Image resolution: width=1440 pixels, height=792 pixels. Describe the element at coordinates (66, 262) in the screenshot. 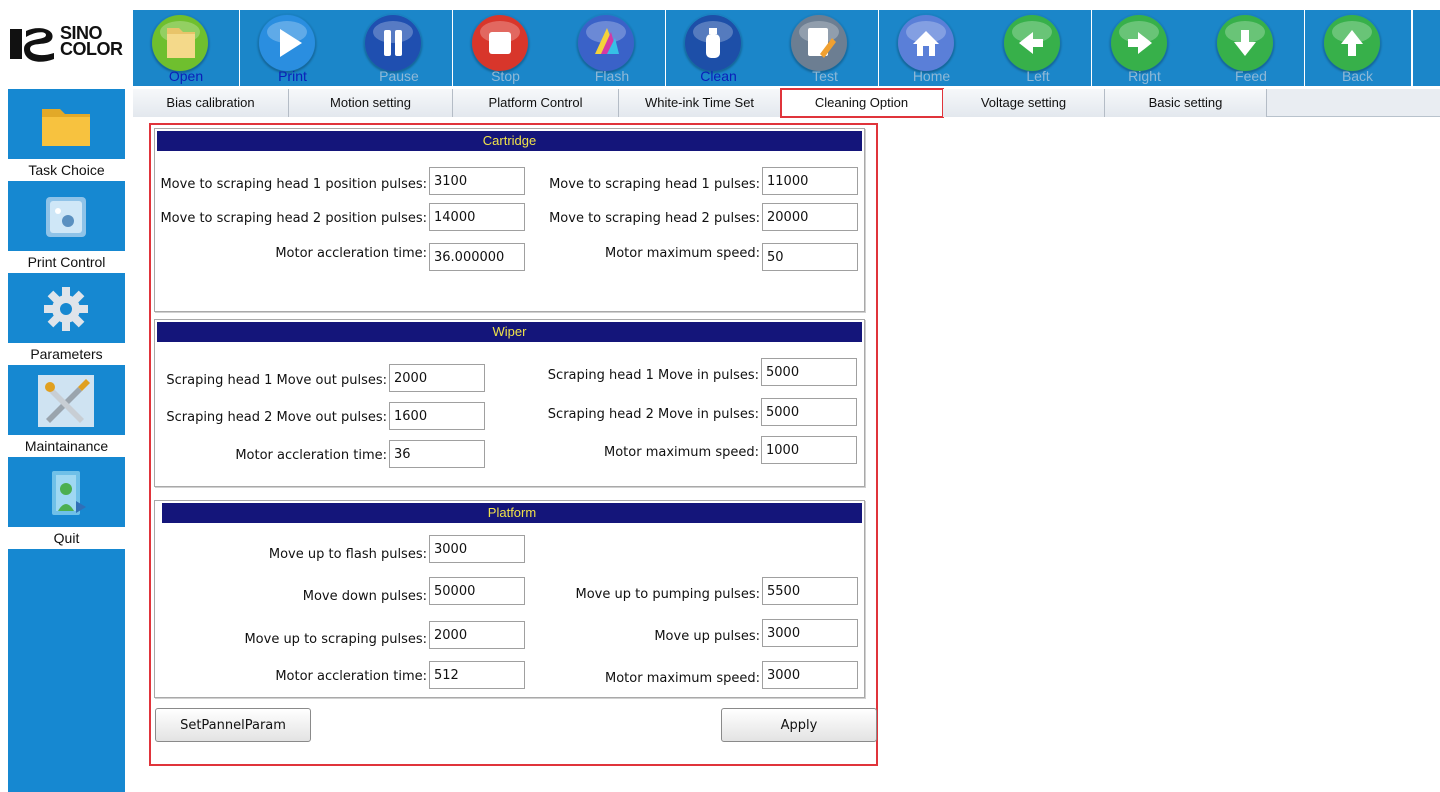

I see `sidebar-item-label: Print Control` at that location.